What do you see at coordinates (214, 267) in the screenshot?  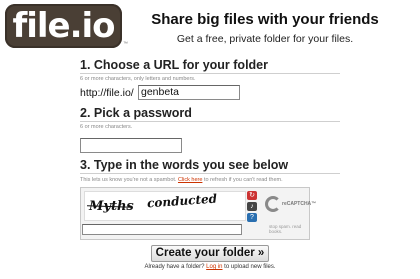 I see `login-link: Log in` at bounding box center [214, 267].